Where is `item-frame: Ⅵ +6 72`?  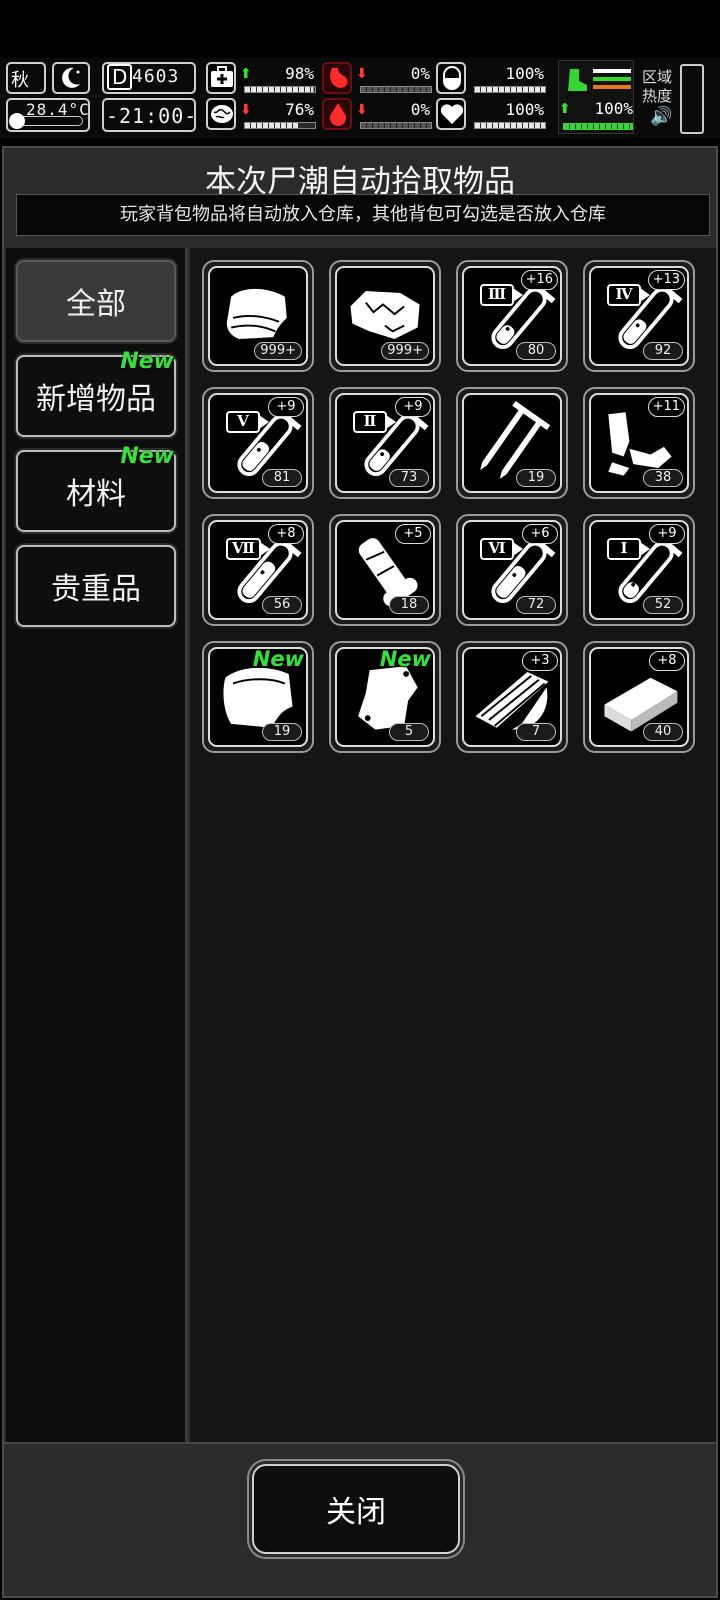
item-frame: Ⅵ +6 72 is located at coordinates (512, 570).